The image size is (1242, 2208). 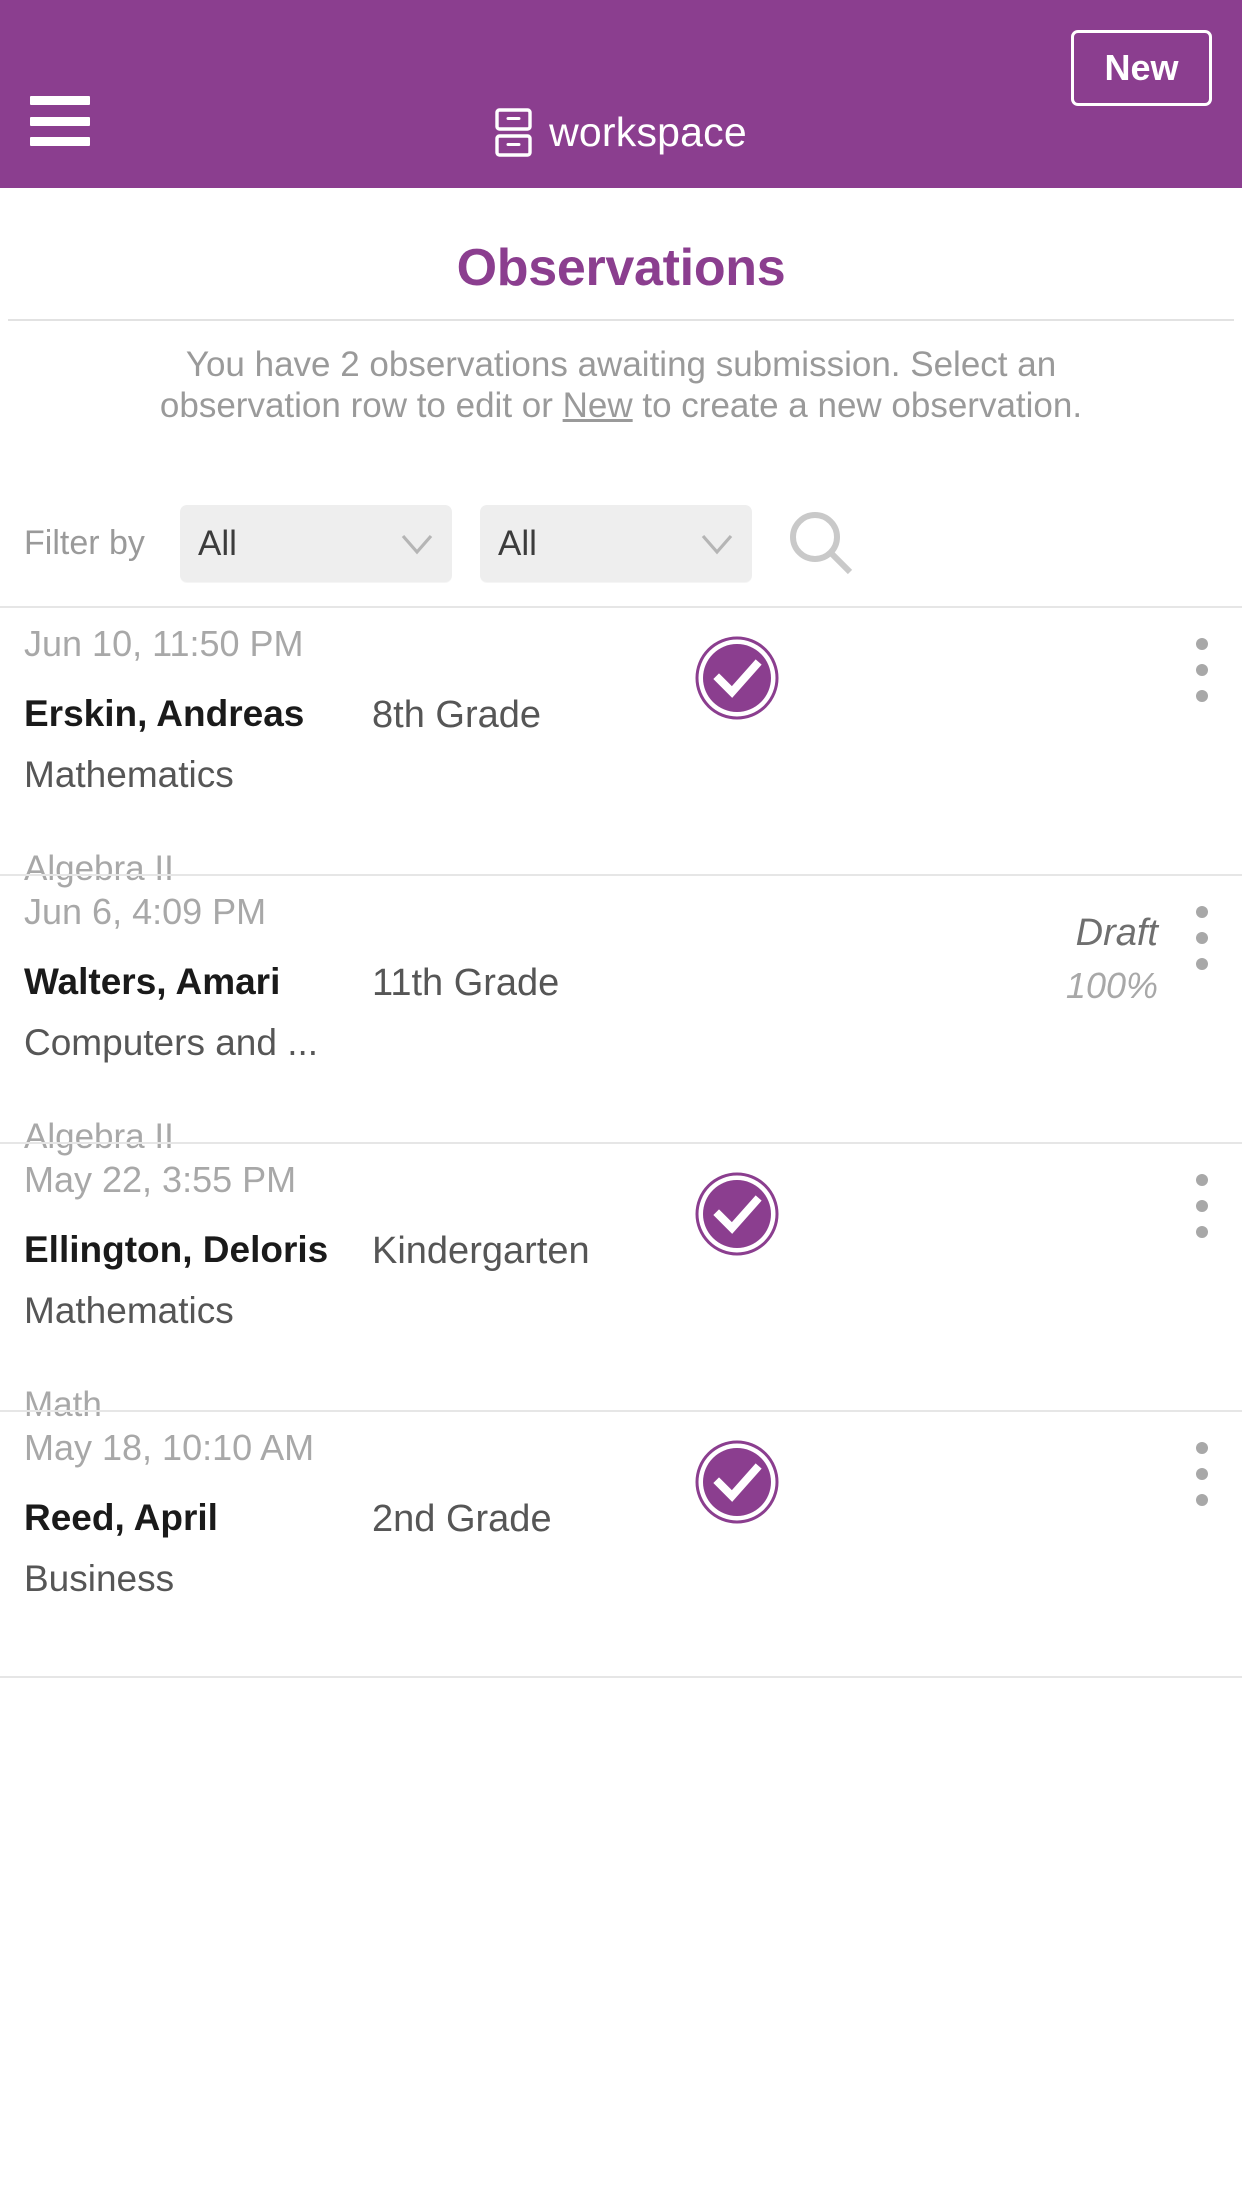 What do you see at coordinates (84, 543) in the screenshot?
I see `filter-by-label: Filter by` at bounding box center [84, 543].